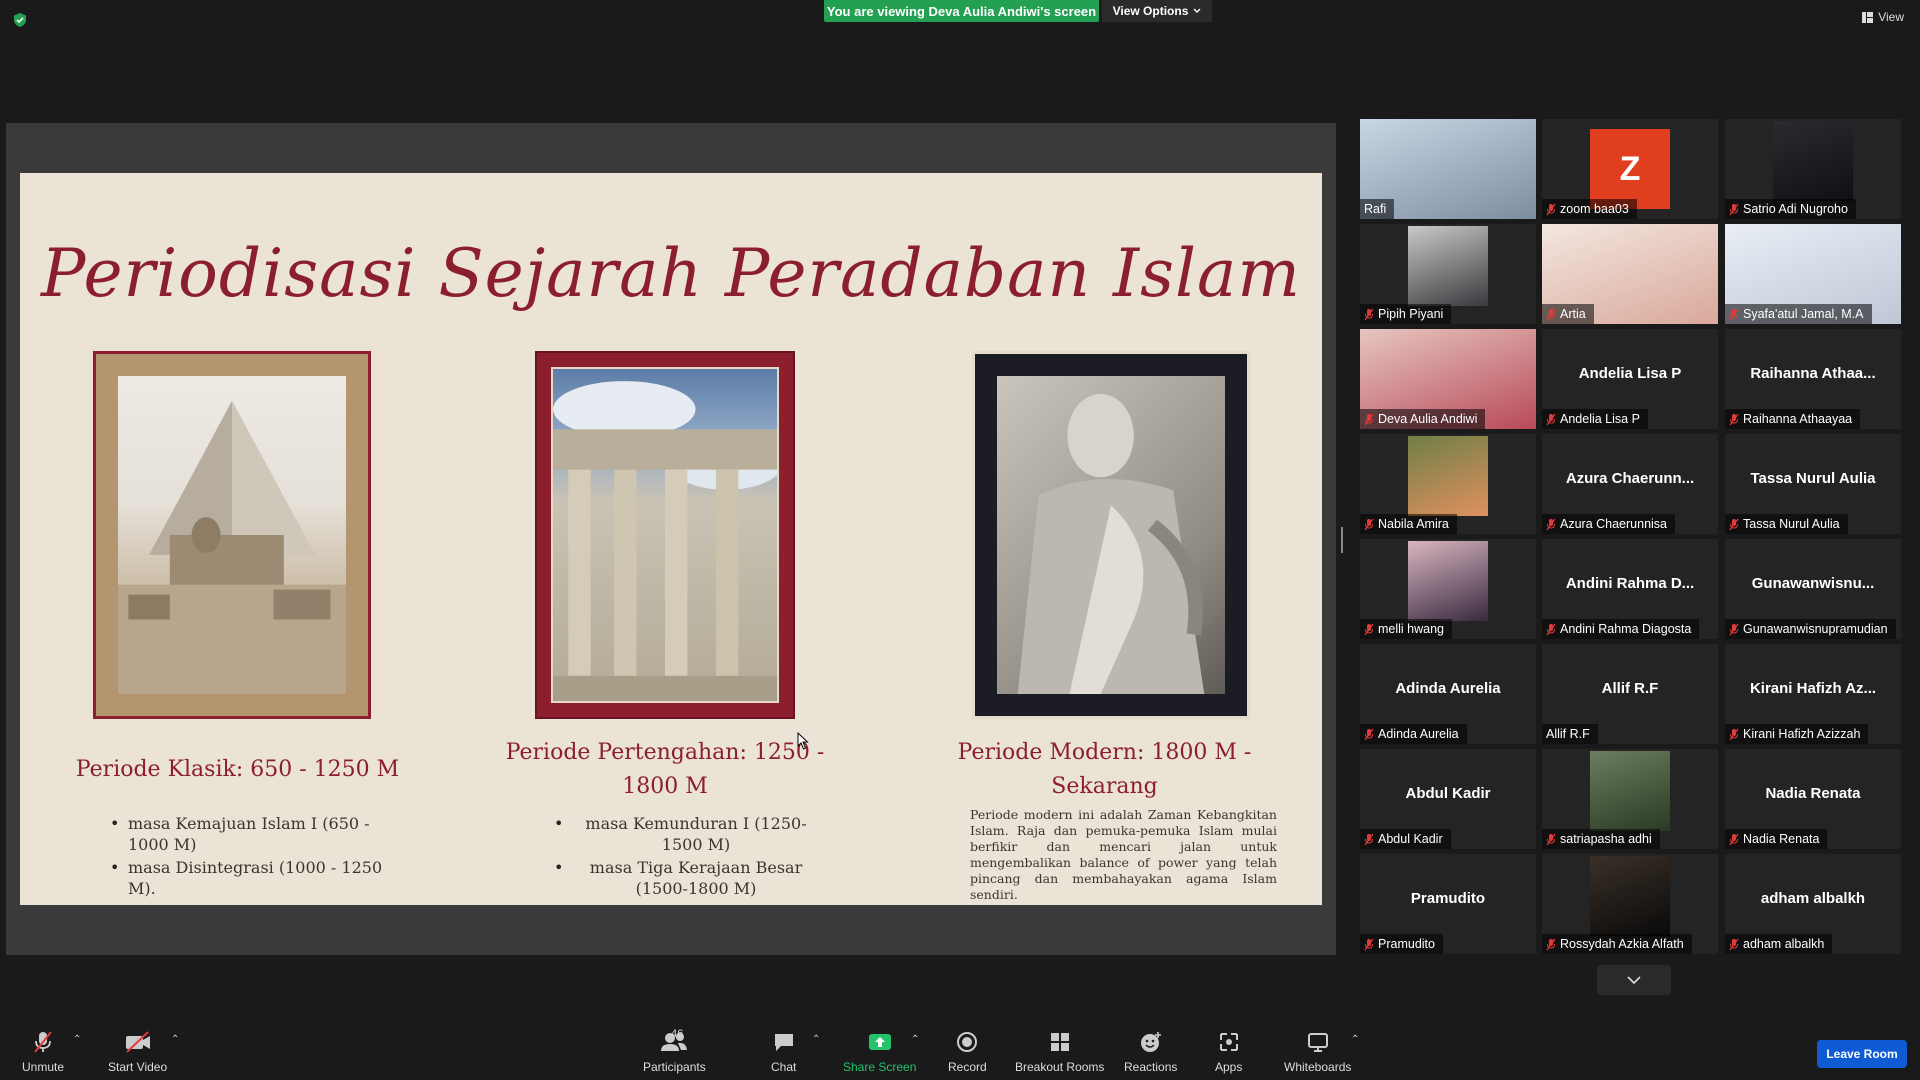  What do you see at coordinates (1448, 793) in the screenshot?
I see `participant-display-name: Abdul Kadir` at bounding box center [1448, 793].